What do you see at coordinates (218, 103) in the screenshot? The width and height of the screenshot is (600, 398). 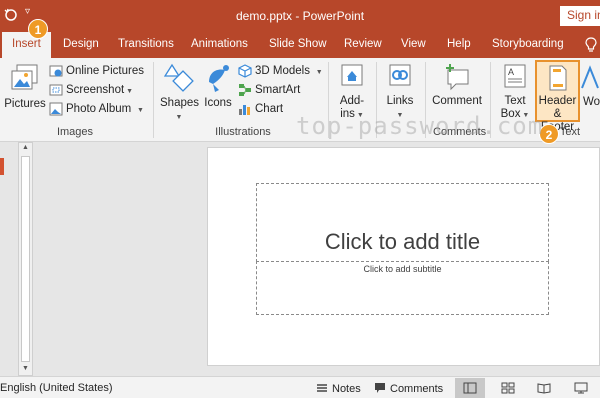 I see `icons-label: Icons` at bounding box center [218, 103].